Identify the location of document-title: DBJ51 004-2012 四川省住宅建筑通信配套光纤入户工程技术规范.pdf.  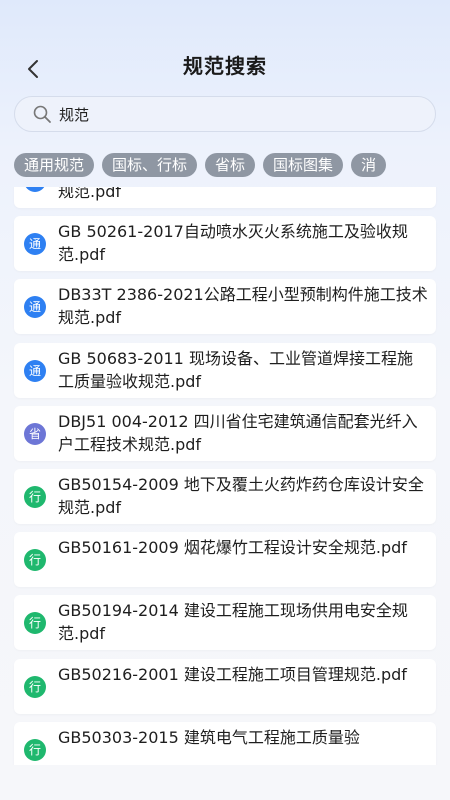
(238, 432).